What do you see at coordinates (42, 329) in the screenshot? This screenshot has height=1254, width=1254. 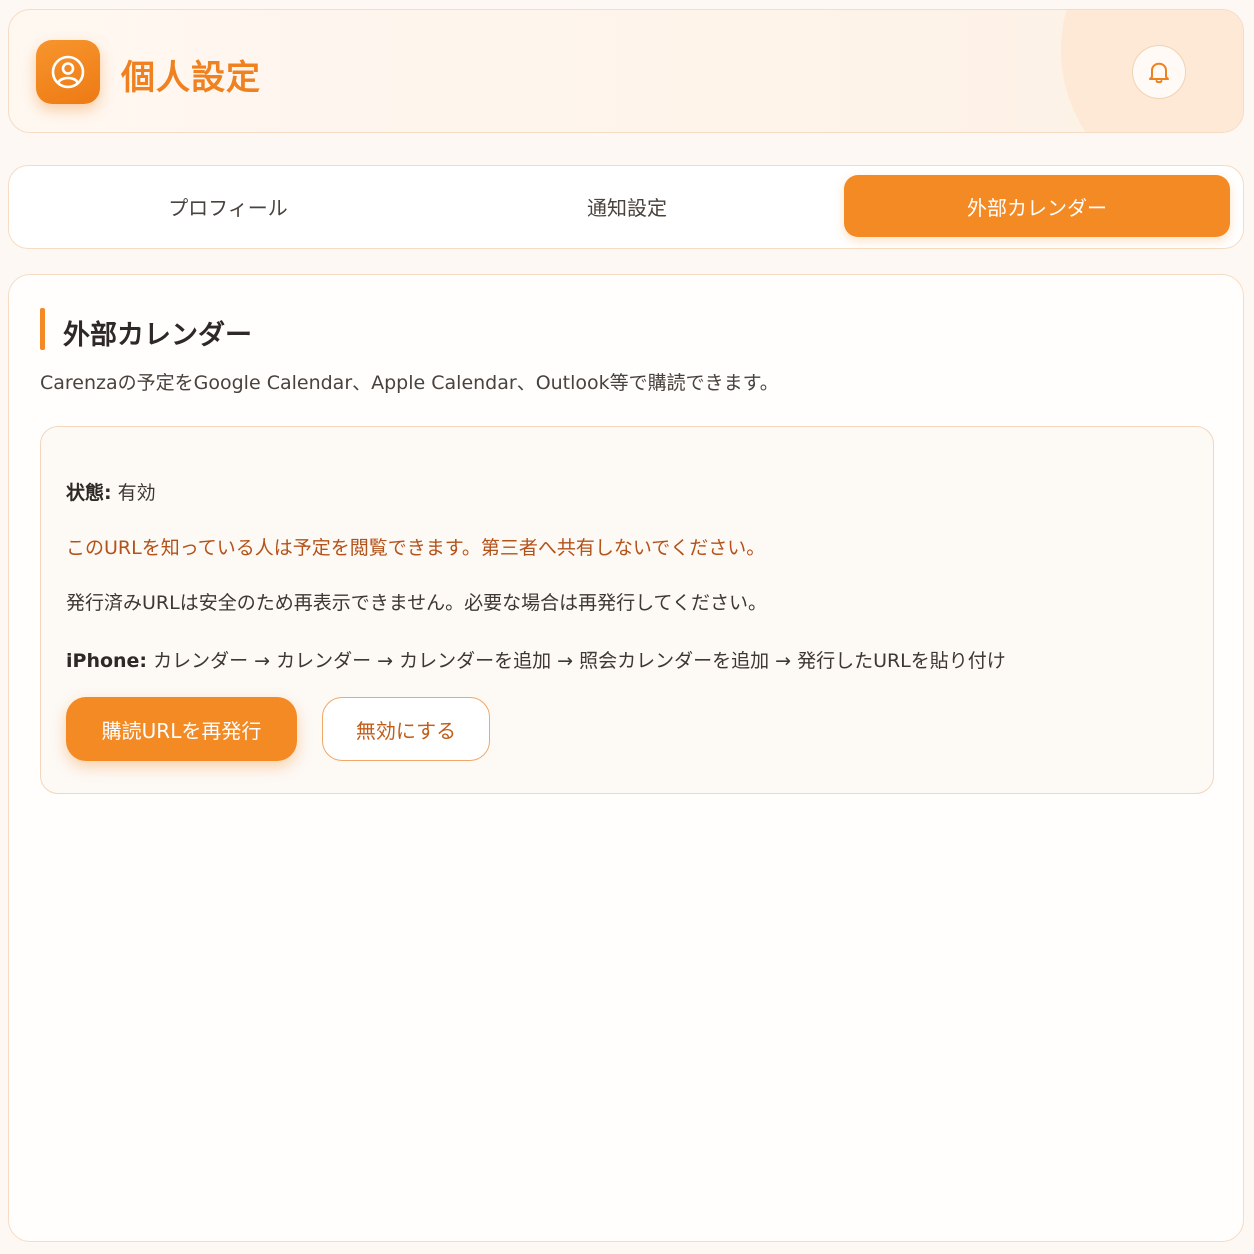 I see `section-accent-bar` at bounding box center [42, 329].